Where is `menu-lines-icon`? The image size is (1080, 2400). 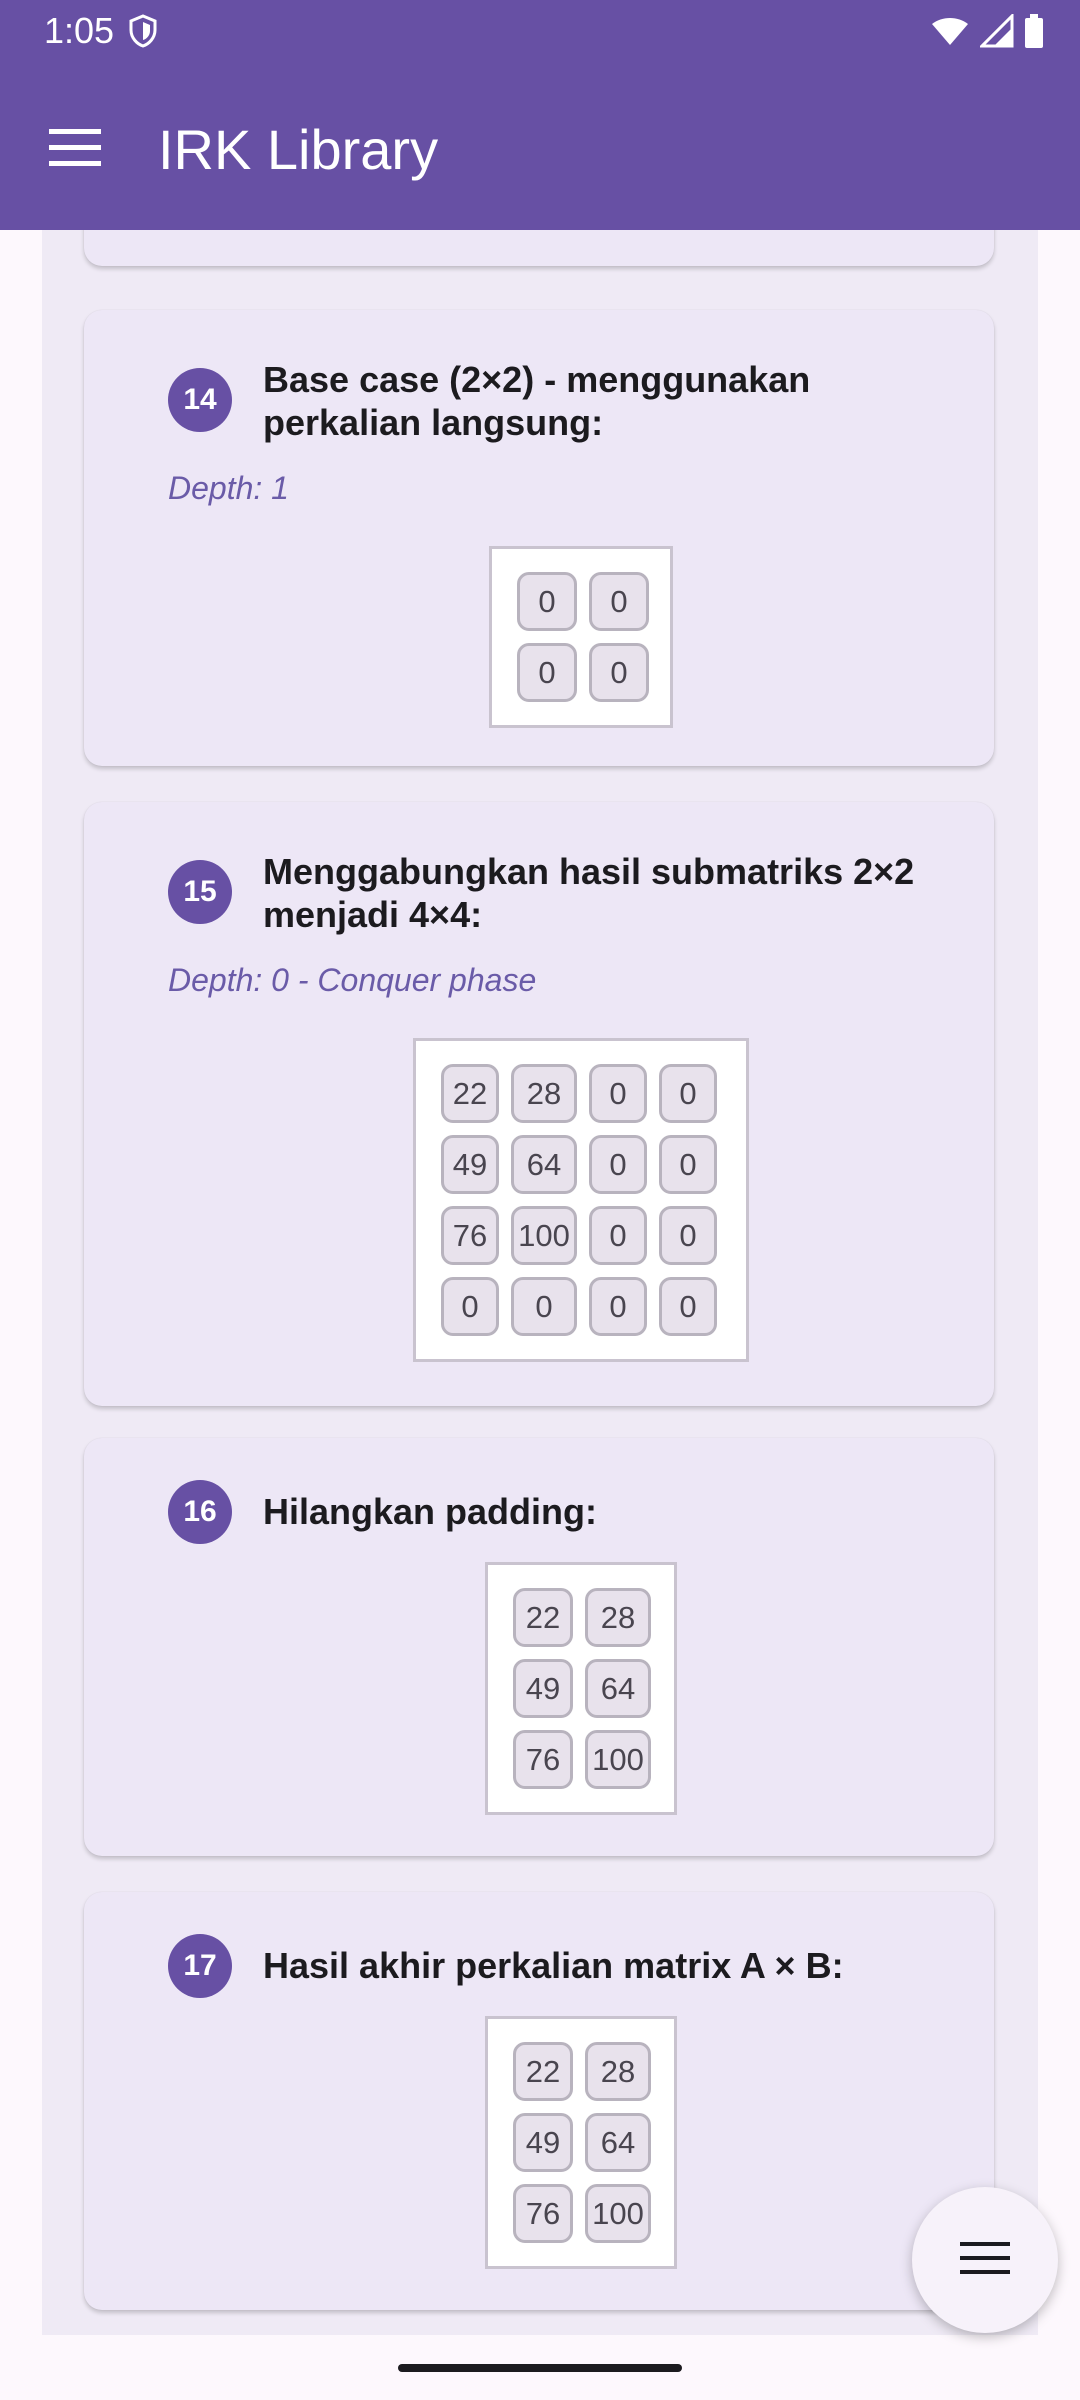 menu-lines-icon is located at coordinates (985, 2260).